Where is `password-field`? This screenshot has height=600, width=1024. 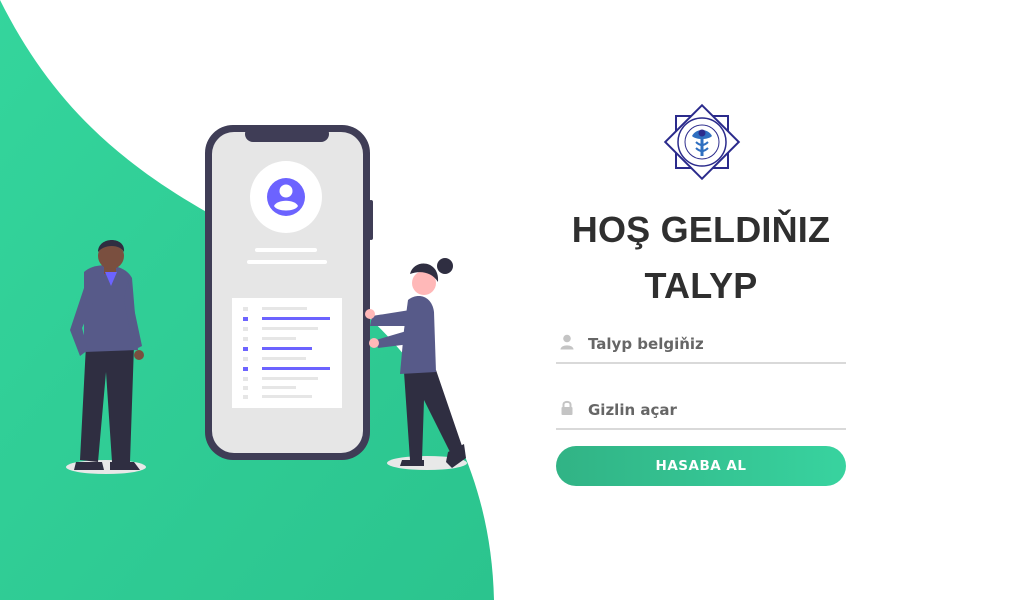 password-field is located at coordinates (701, 411).